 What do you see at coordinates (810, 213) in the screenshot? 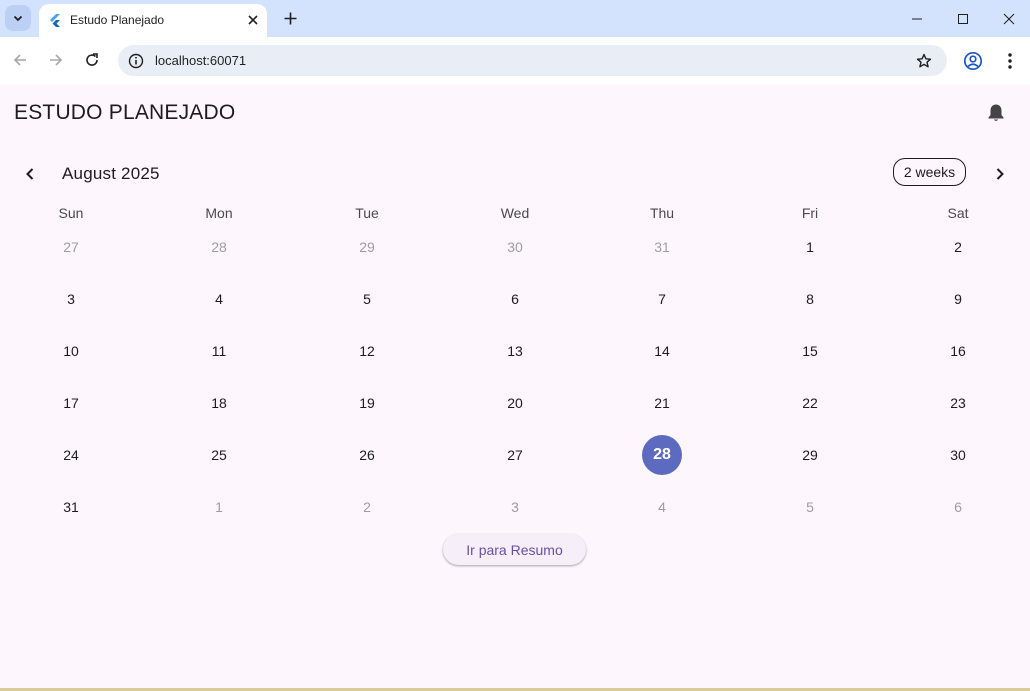
I see `weekday-label: Fri` at bounding box center [810, 213].